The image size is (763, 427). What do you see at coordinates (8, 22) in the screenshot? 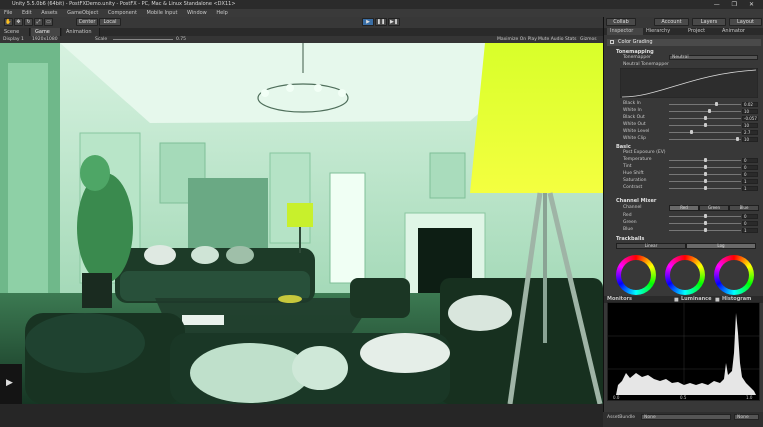
I see `hand-tool-icon: ✋` at bounding box center [8, 22].